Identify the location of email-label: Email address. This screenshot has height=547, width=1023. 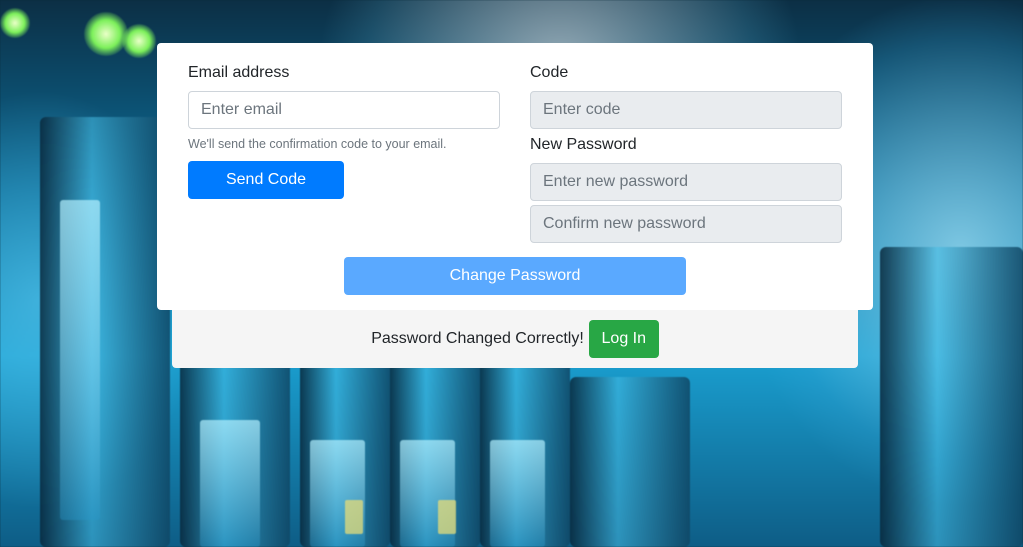
(239, 72).